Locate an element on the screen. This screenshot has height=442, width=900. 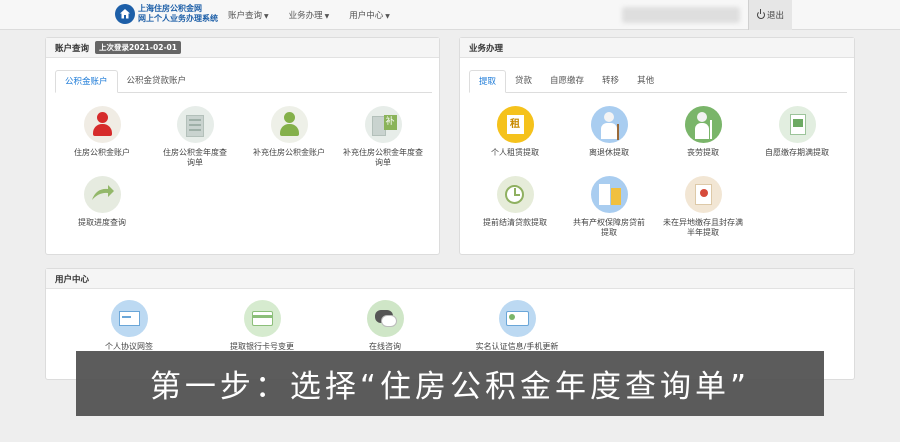
top-navbar: 上海住房公积金网 网上个人业务办理系统 账户查询 ▼ 业务办理 ▼ 用户中心 ▼ 退出 is located at coordinates (450, 15).